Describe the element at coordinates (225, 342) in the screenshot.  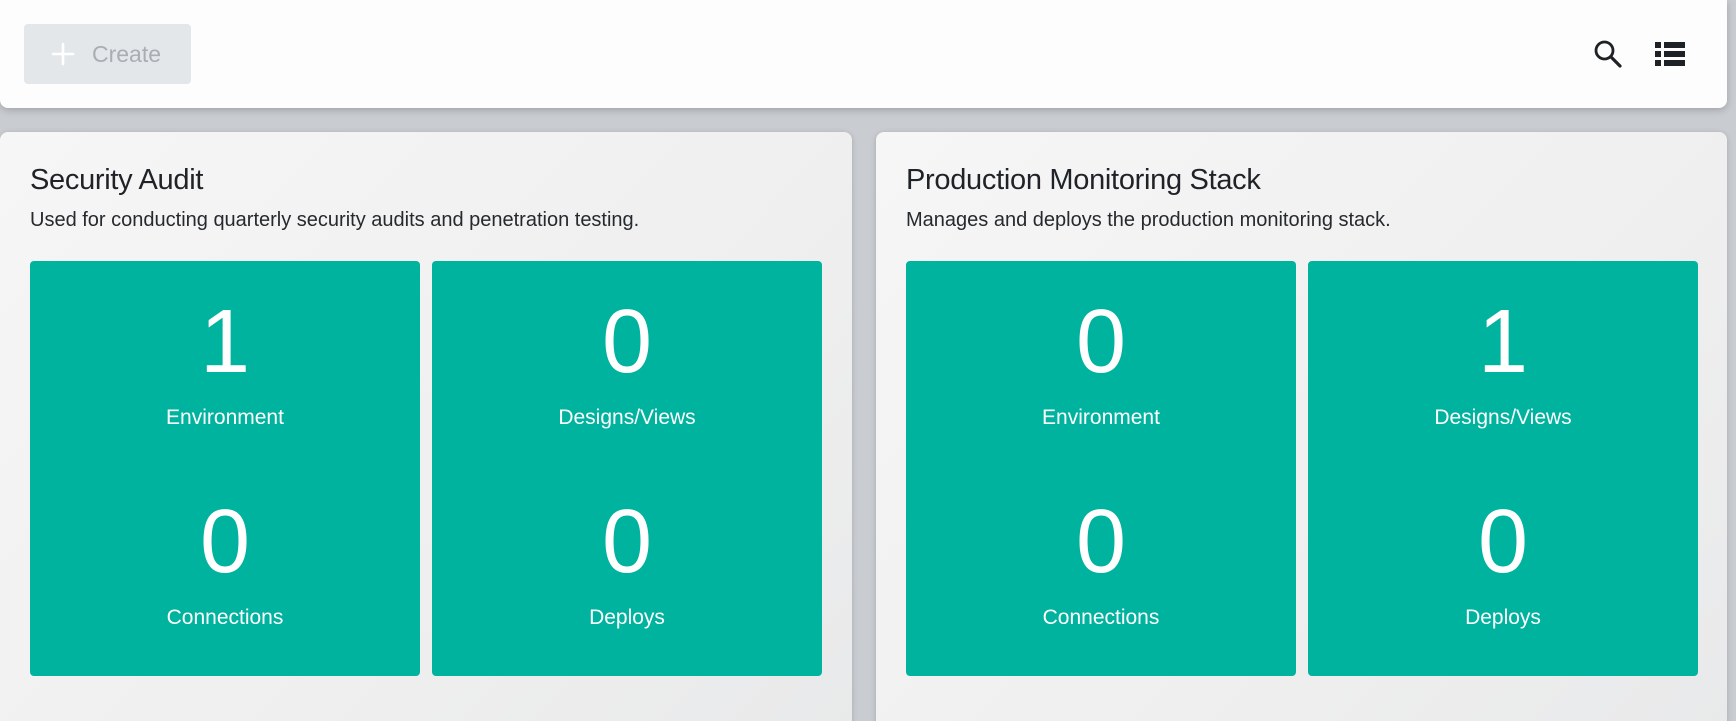
I see `stat-environments-value: 1` at that location.